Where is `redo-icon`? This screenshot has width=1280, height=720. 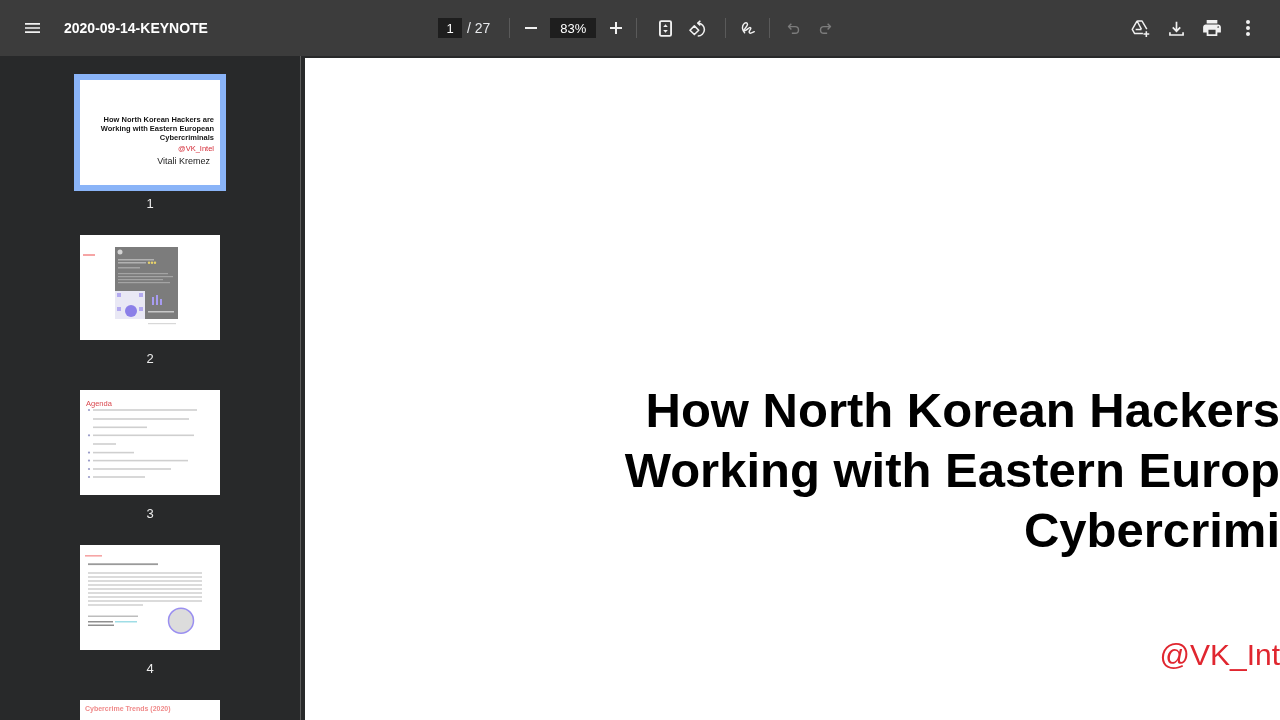
redo-icon is located at coordinates (825, 28).